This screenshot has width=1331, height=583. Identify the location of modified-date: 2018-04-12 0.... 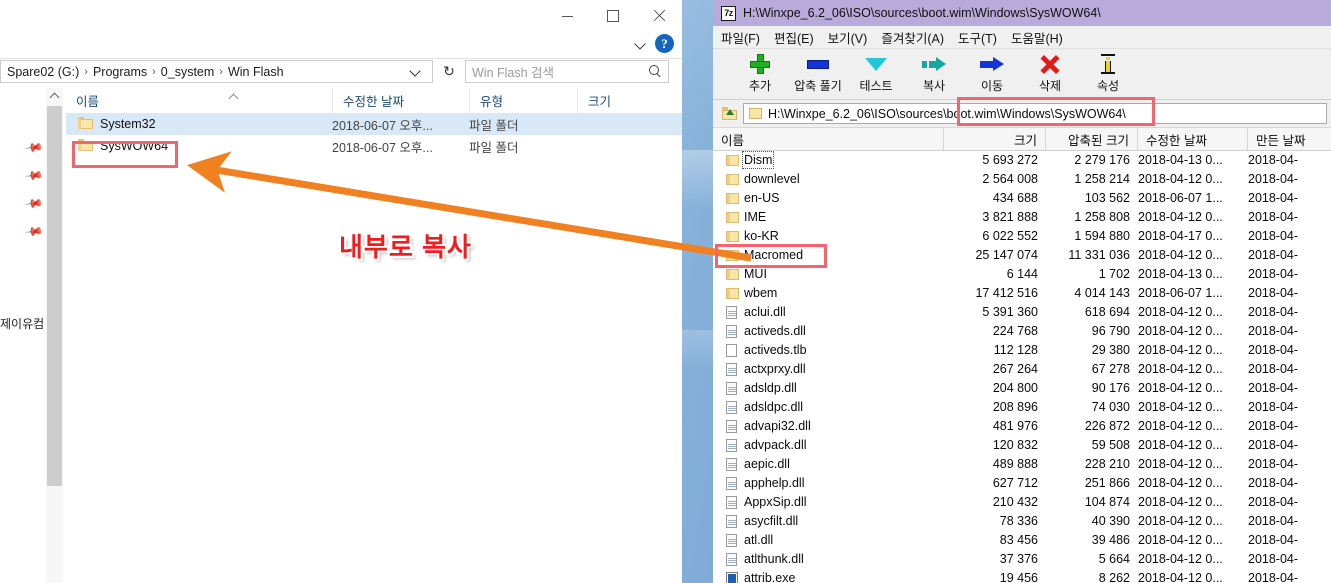
(1180, 350).